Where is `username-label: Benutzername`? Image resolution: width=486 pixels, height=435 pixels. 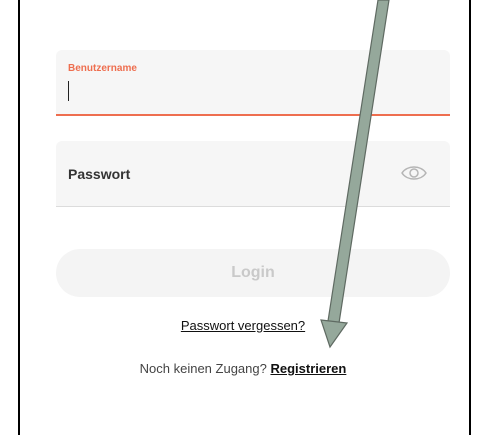
username-label: Benutzername is located at coordinates (102, 68).